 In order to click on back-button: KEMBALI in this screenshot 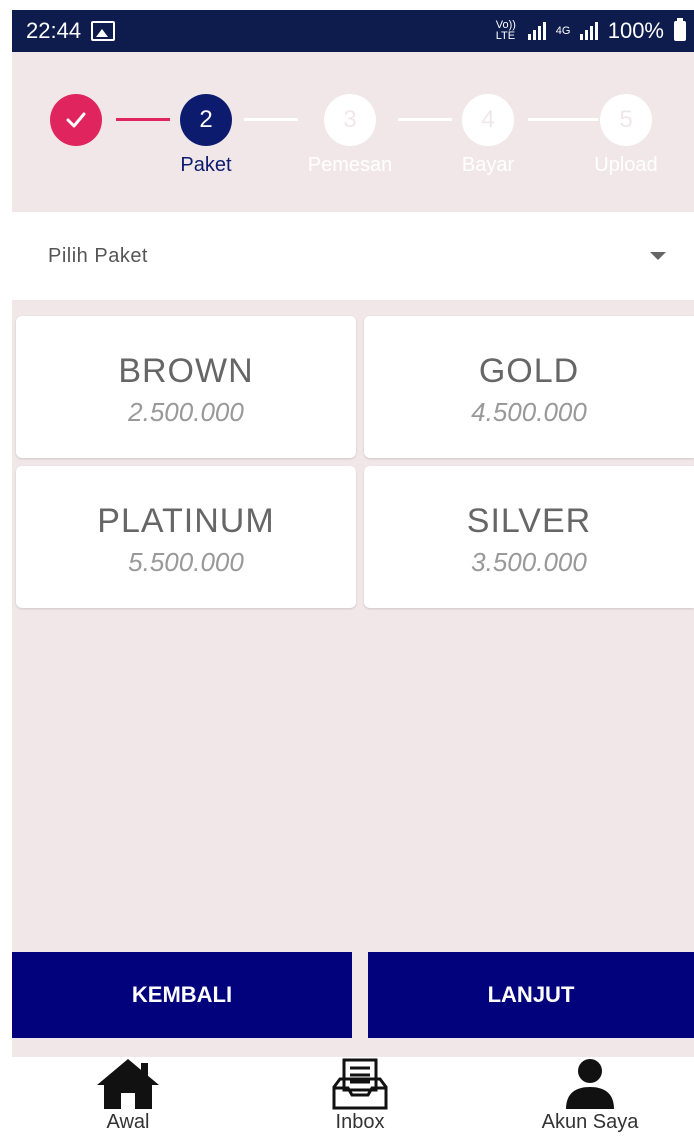, I will do `click(182, 995)`.